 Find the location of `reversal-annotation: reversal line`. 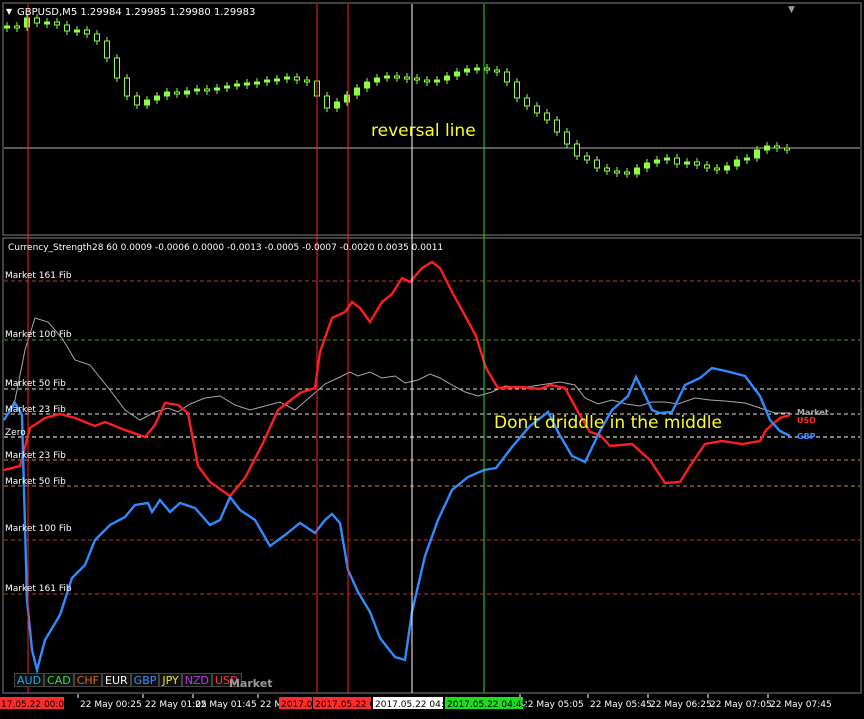

reversal-annotation: reversal line is located at coordinates (423, 131).